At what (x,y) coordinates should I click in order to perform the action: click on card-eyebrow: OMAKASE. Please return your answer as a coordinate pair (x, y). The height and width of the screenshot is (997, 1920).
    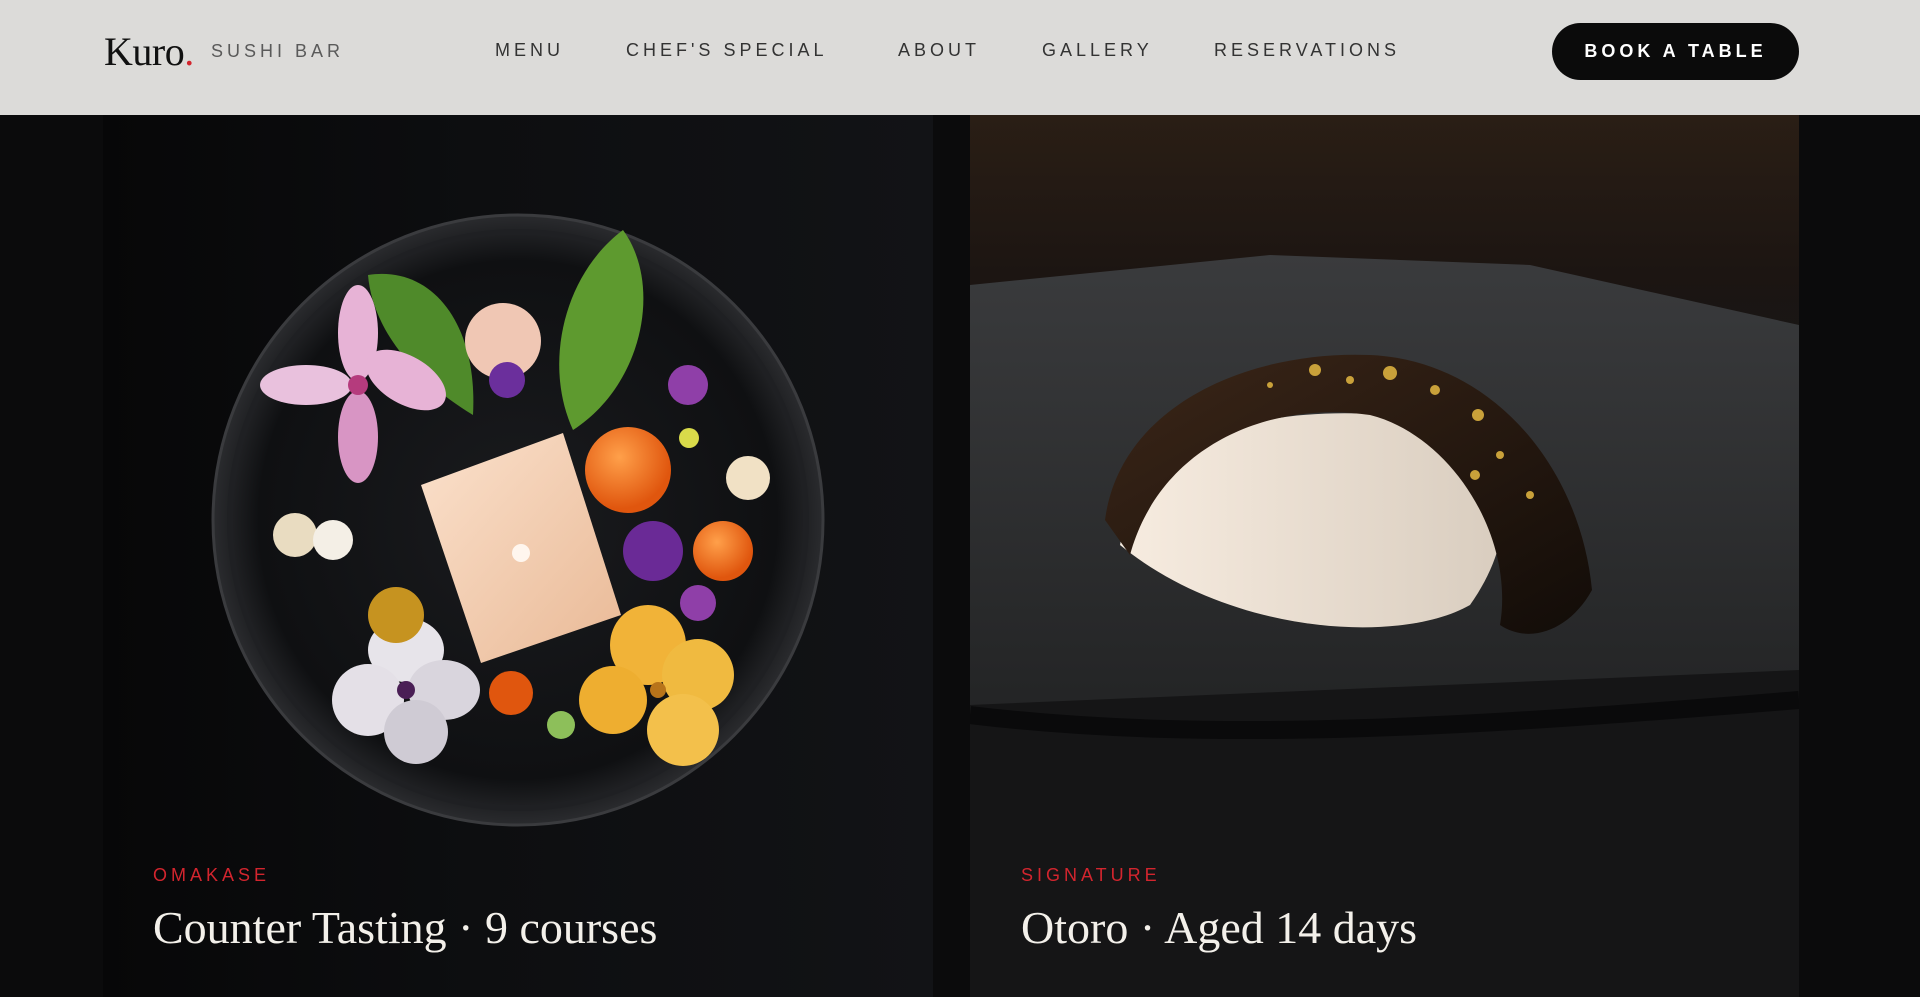
    Looking at the image, I should click on (212, 875).